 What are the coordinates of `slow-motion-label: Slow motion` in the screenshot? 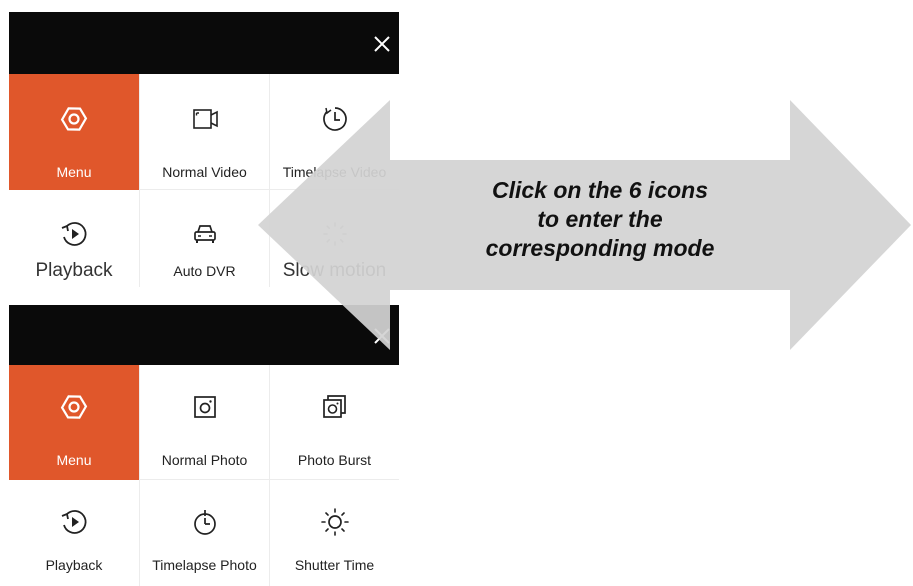 It's located at (334, 270).